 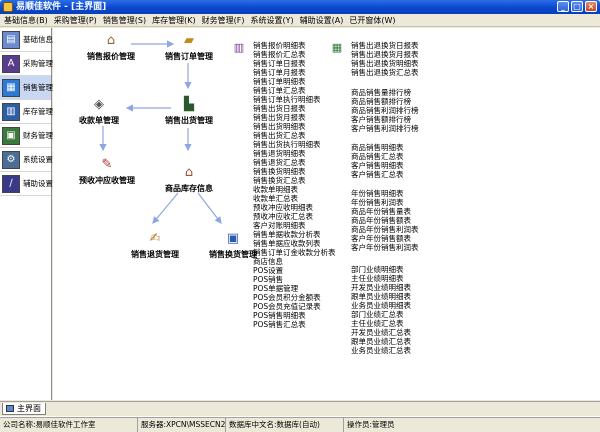 I want to click on report-link: 销售订单月报表, so click(x=294, y=72).